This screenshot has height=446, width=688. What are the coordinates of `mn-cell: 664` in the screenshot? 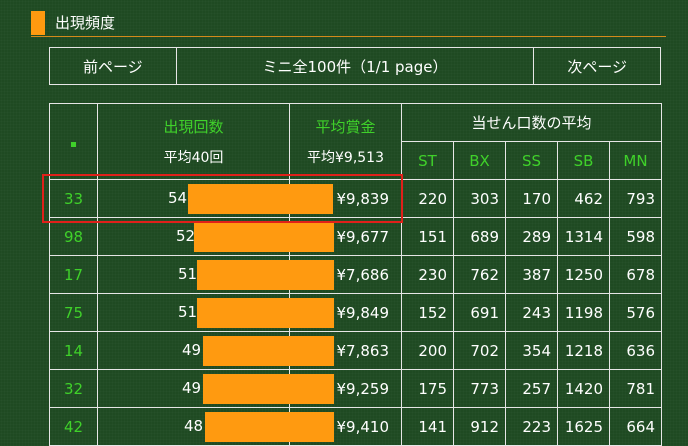 It's located at (635, 426).